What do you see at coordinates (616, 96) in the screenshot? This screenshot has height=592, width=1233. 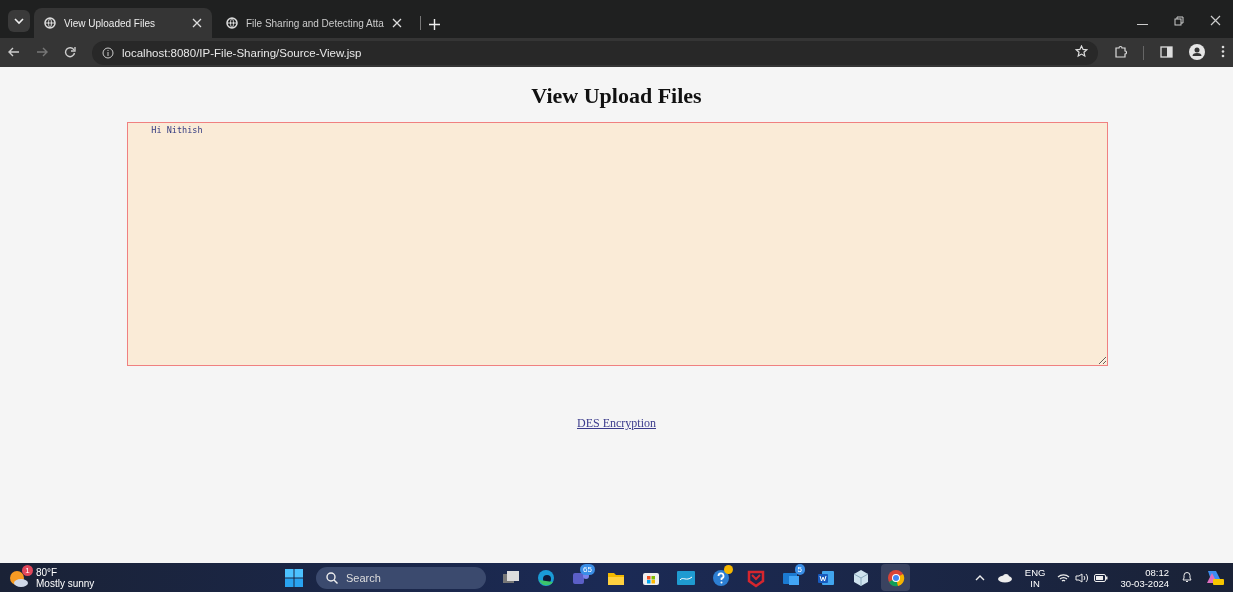 I see `page-heading: View Upload Files` at bounding box center [616, 96].